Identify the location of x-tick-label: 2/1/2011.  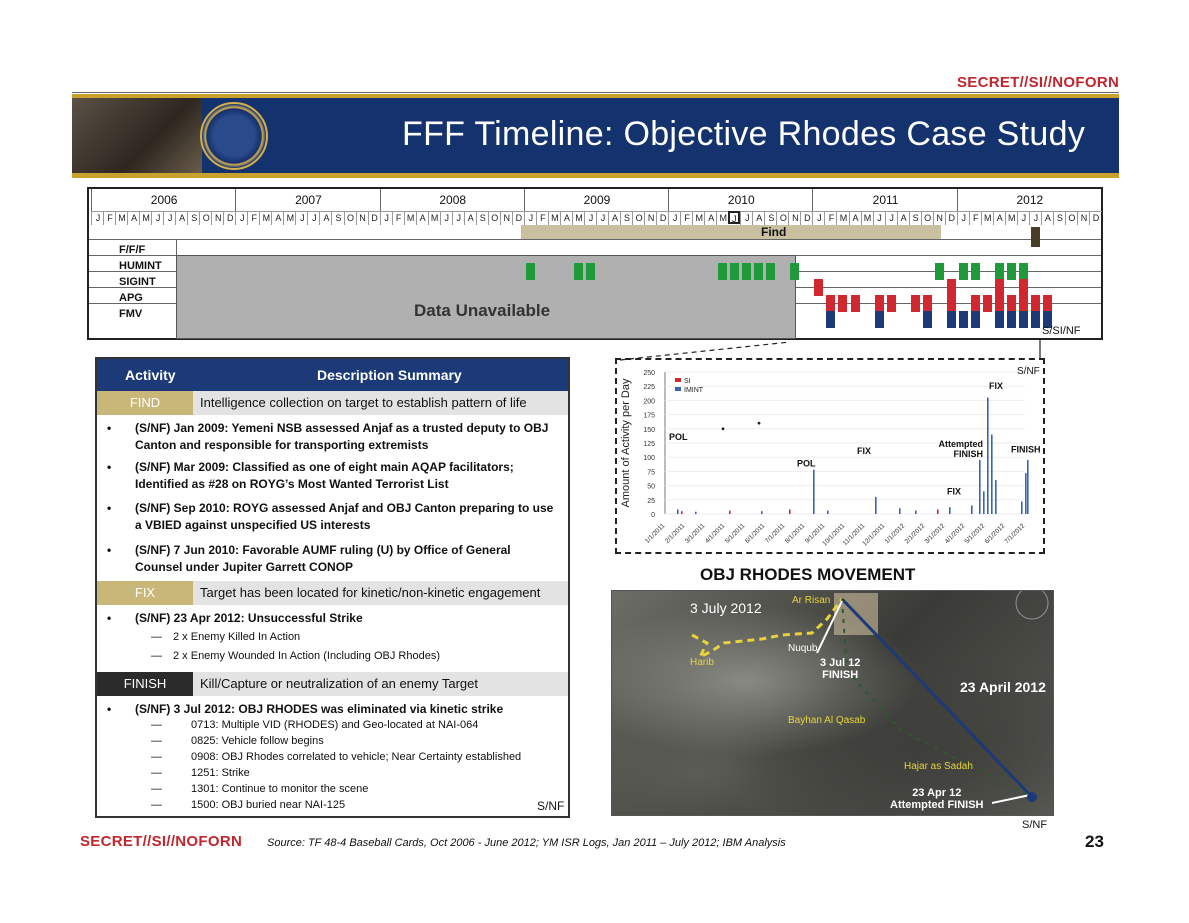
(675, 533).